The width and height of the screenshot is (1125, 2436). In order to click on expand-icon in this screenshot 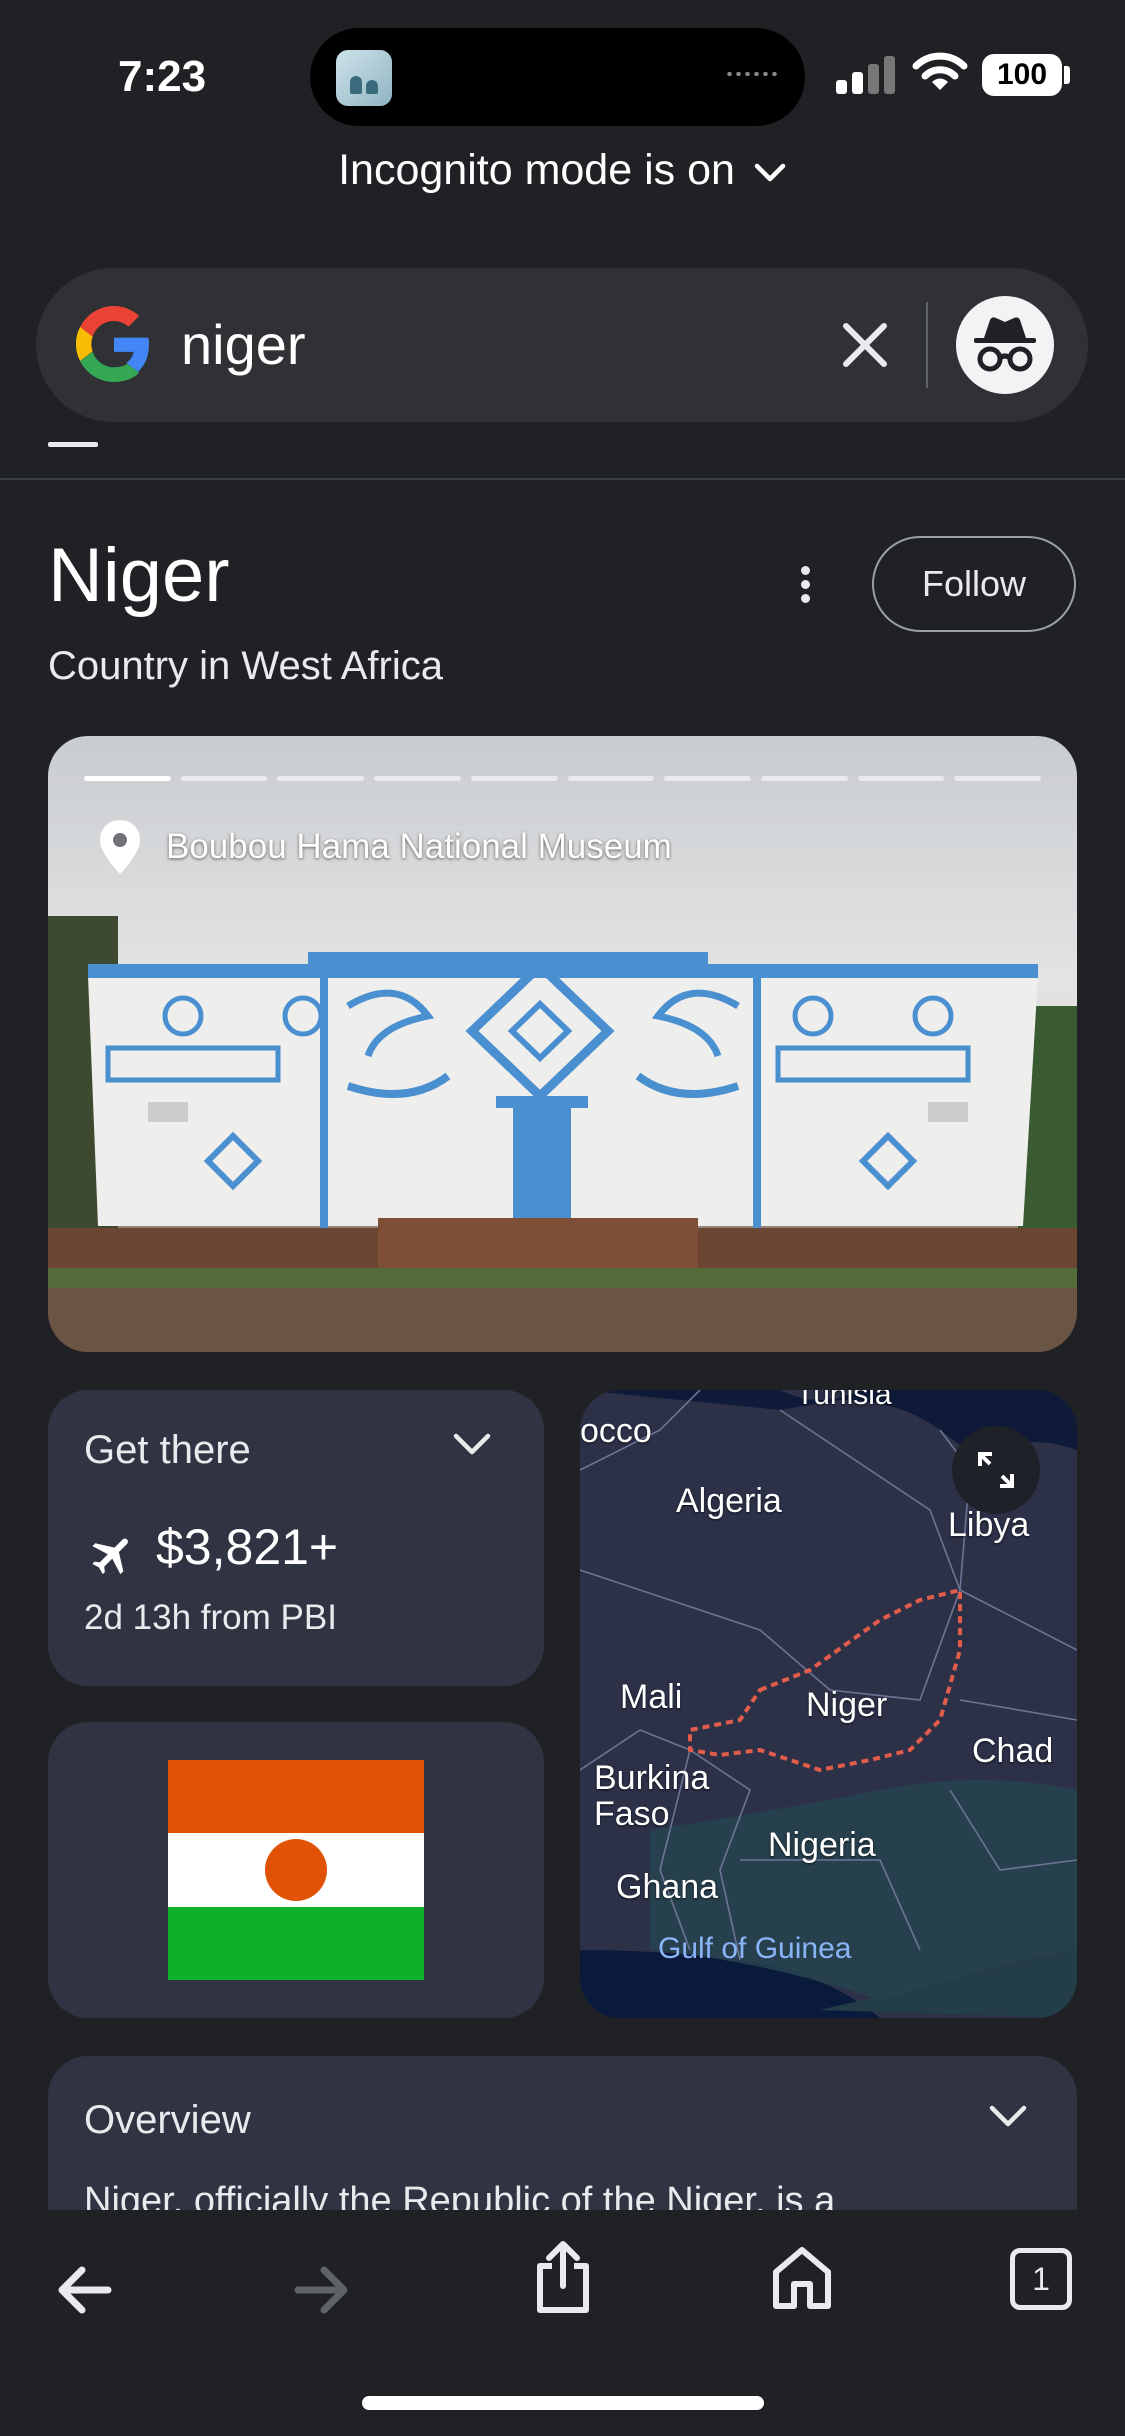, I will do `click(996, 1470)`.